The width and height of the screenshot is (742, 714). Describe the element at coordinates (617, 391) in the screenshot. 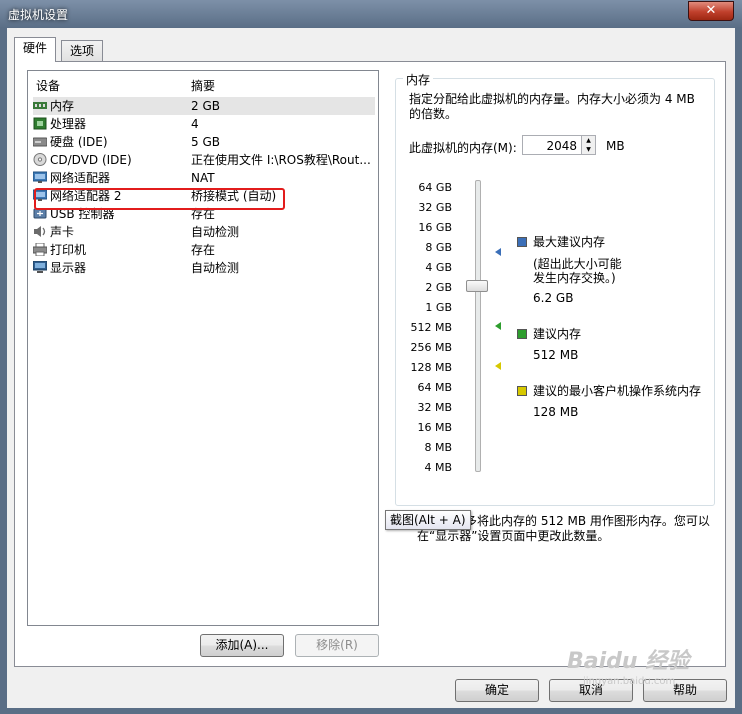

I see `min-recommended-title: 建议的最小客户机操作系统内存` at that location.